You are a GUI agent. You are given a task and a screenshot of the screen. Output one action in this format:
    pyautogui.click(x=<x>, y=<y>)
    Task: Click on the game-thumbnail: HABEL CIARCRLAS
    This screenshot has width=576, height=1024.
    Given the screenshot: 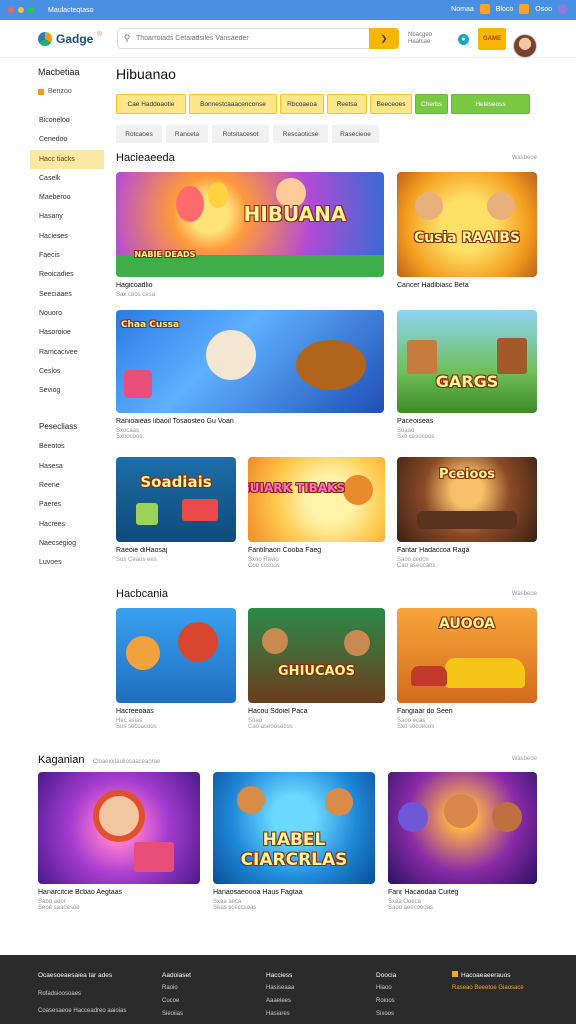 What is the action you would take?
    pyautogui.click(x=294, y=828)
    